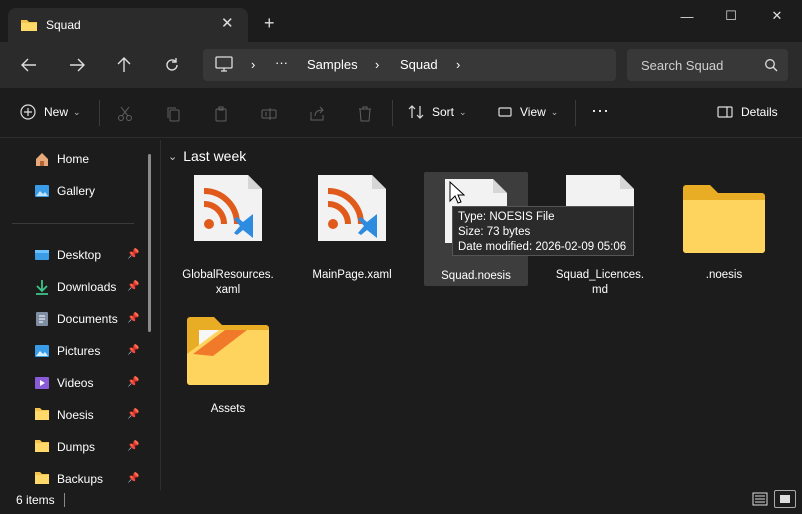 Image resolution: width=802 pixels, height=514 pixels. Describe the element at coordinates (207, 156) in the screenshot. I see `group-header-last-week: ⌄ Last week` at that location.